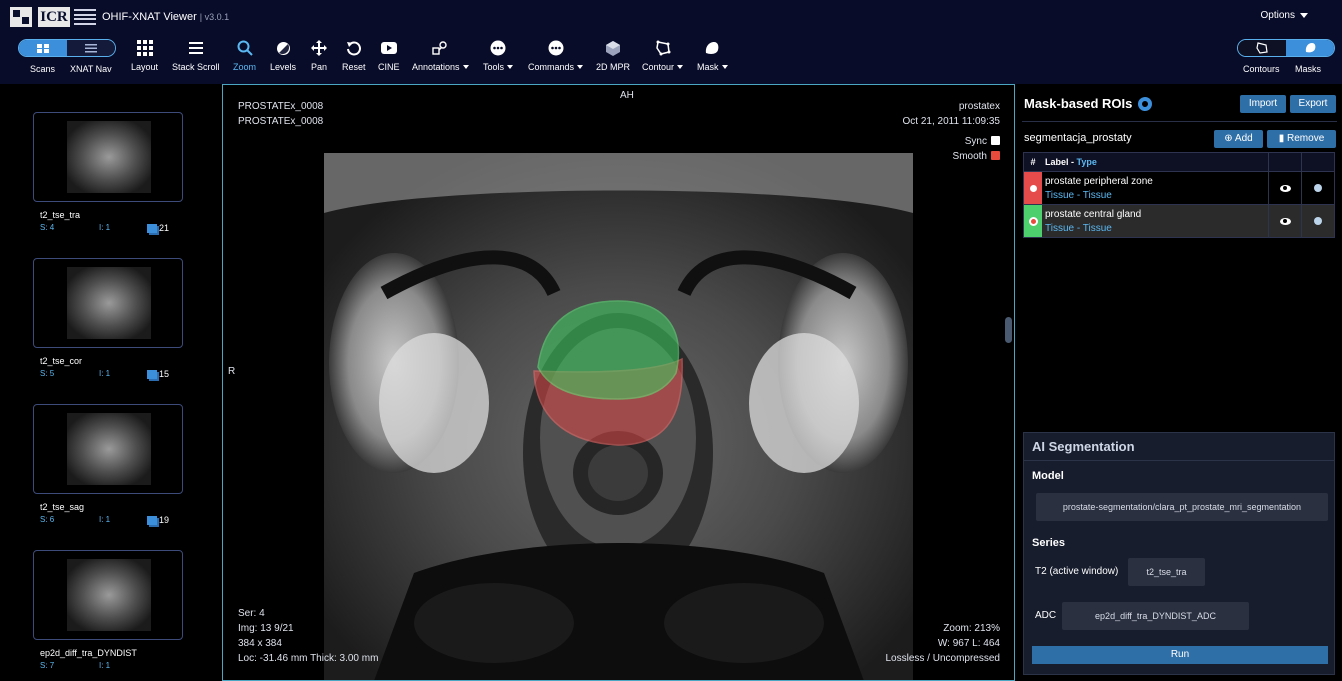 Image resolution: width=1342 pixels, height=681 pixels. I want to click on plus-icon: ⊕, so click(1229, 138).